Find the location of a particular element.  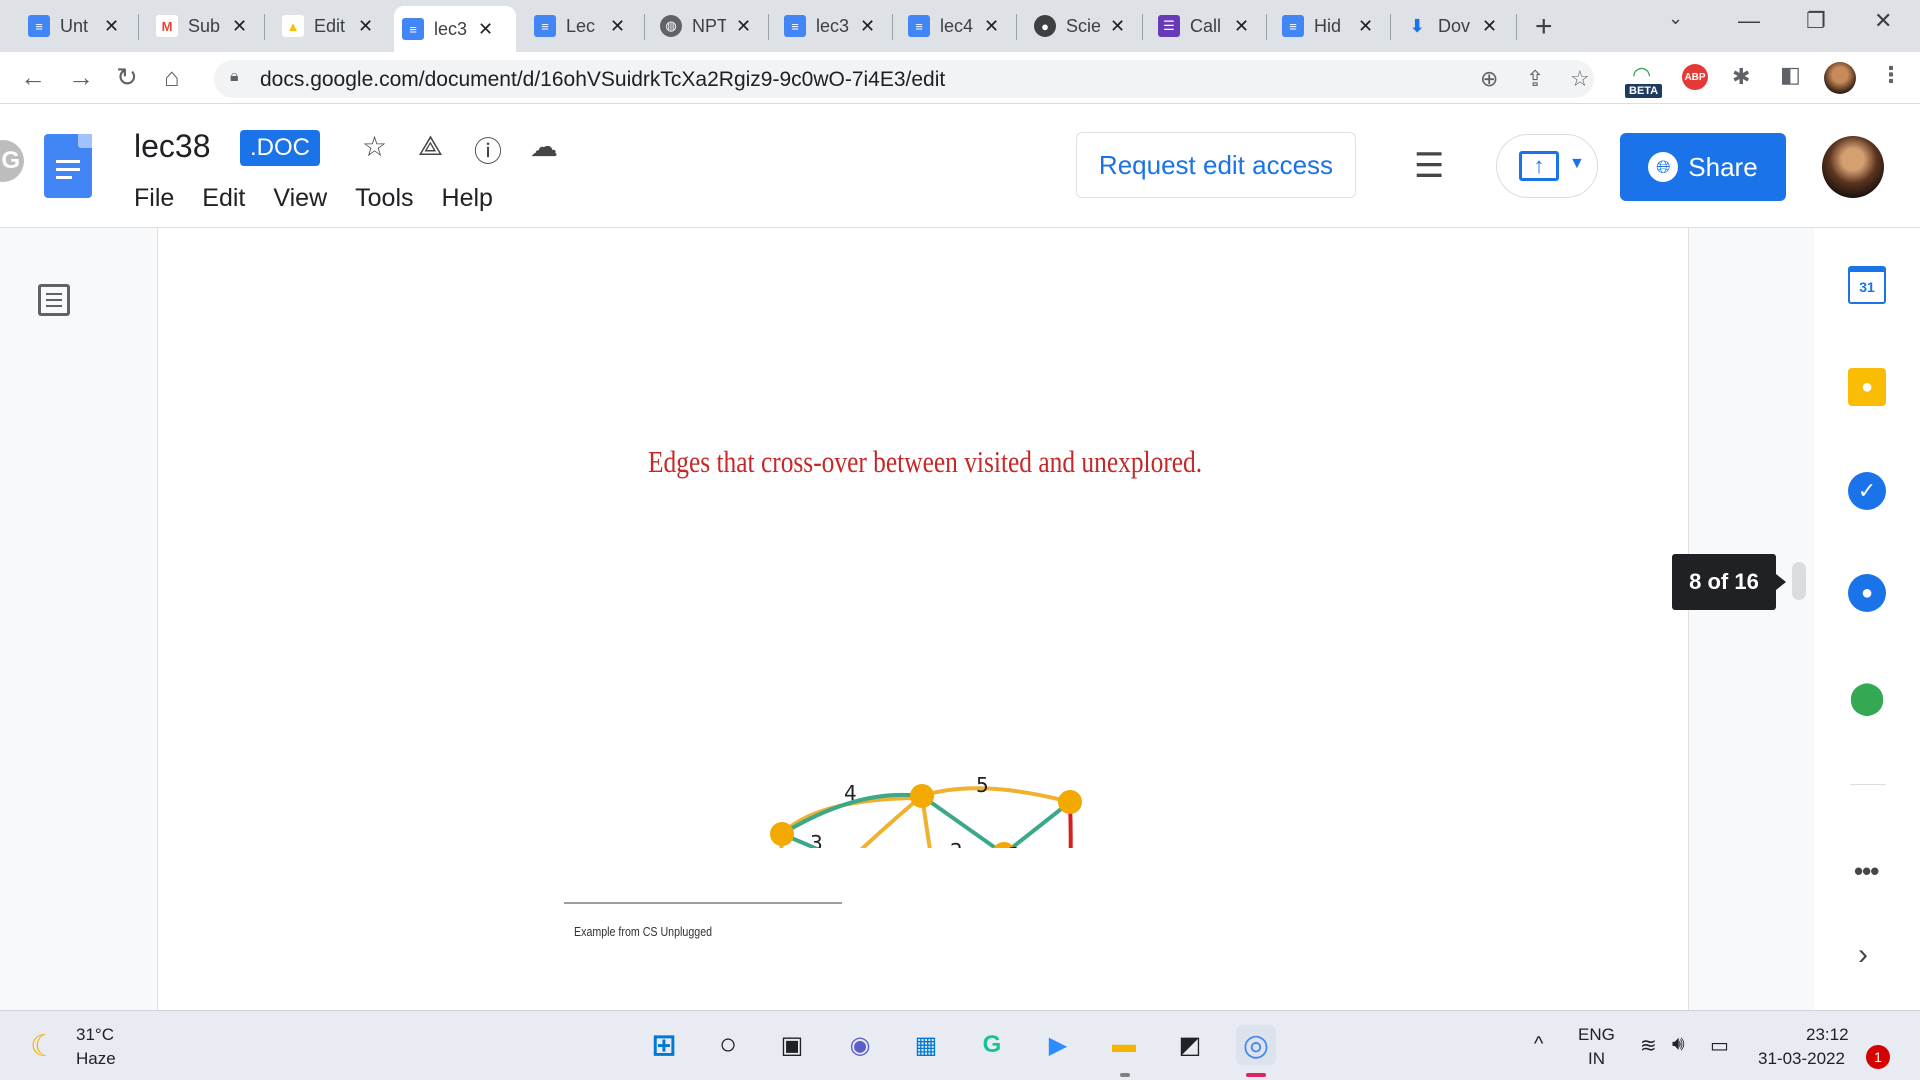

expand-panel-icon: › is located at coordinates (1863, 955).